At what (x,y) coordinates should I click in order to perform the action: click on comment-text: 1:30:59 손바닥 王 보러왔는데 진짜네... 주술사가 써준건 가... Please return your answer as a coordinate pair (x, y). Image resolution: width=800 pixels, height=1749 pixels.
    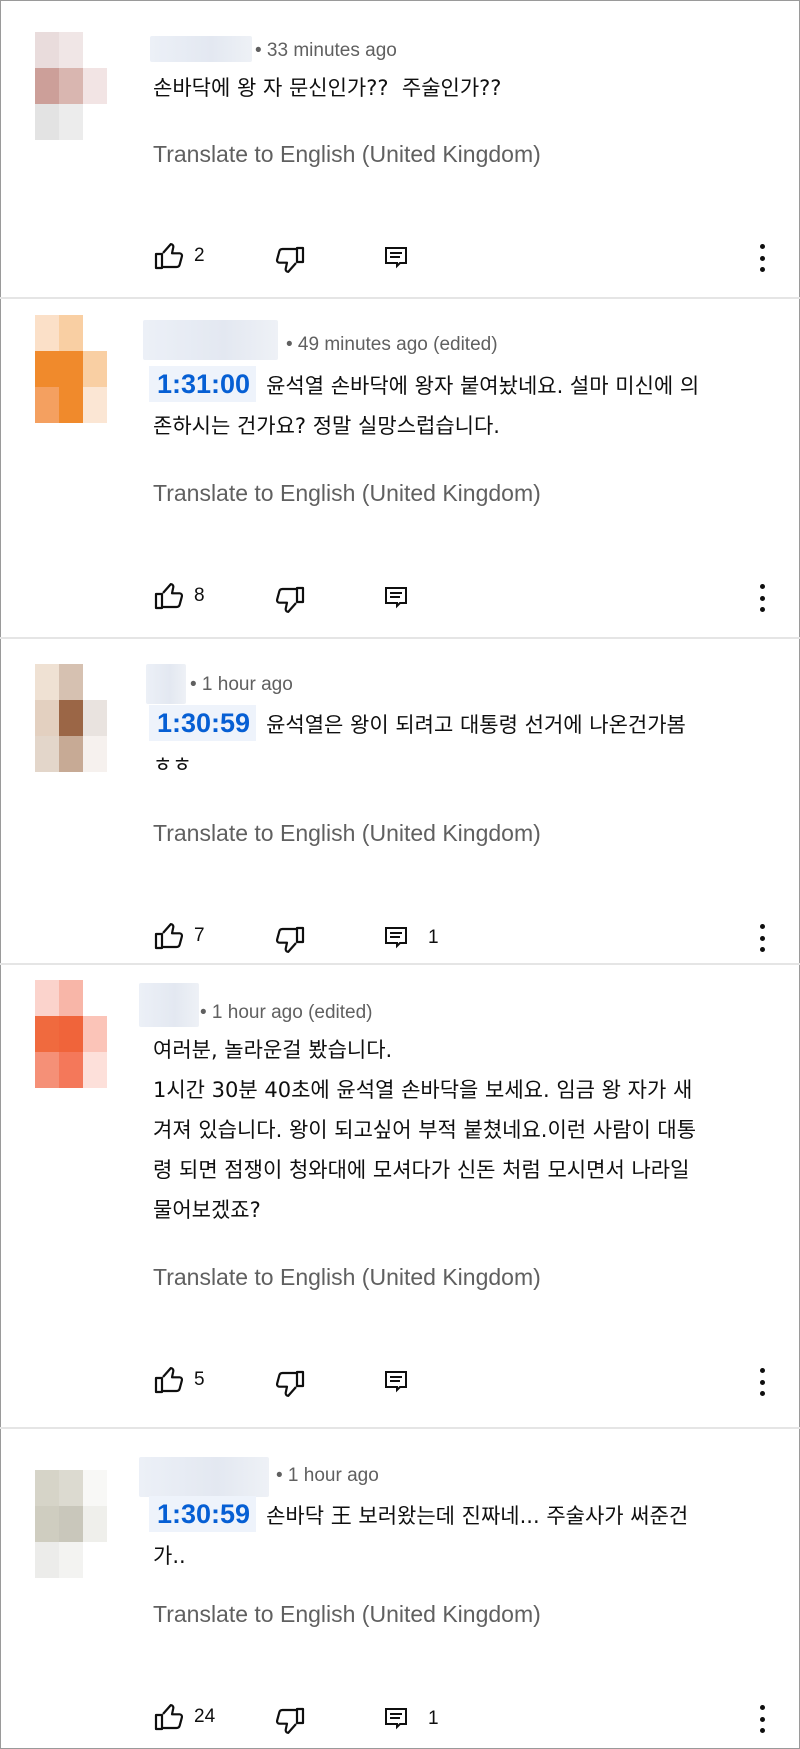
    Looking at the image, I should click on (456, 1536).